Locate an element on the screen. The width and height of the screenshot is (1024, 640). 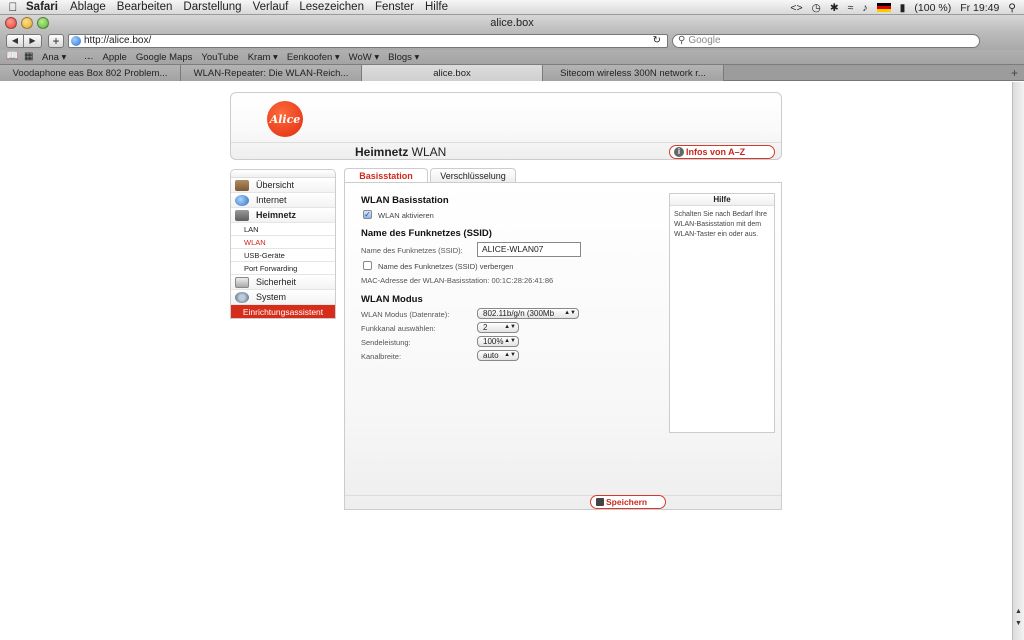
bookmark-eenkoofen: Eenkoofen ▾ is located at coordinates (313, 57).